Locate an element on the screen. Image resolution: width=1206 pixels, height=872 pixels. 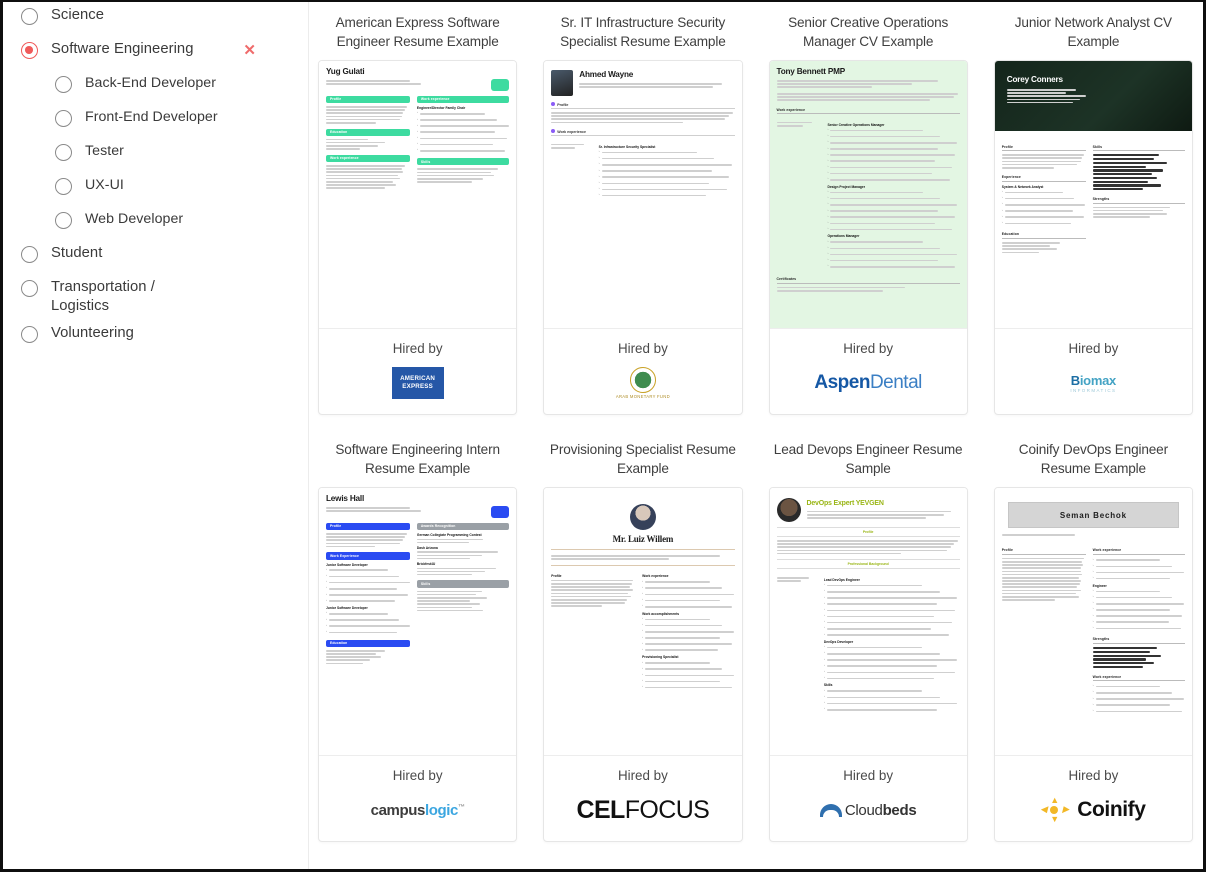
sidebar-item-software-engineering: Software Engineering ✕ is located at coordinates (157, 53).